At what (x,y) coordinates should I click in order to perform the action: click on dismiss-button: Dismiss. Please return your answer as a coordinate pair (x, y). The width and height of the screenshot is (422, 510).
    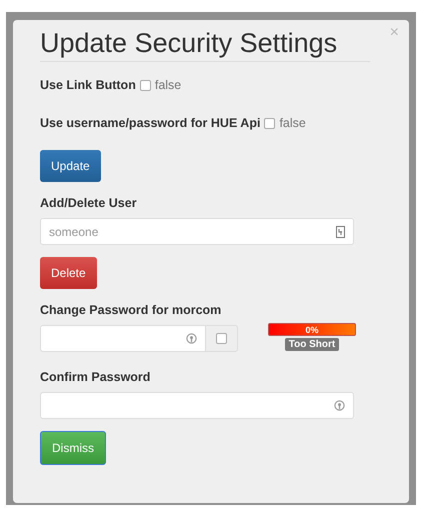
    Looking at the image, I should click on (73, 448).